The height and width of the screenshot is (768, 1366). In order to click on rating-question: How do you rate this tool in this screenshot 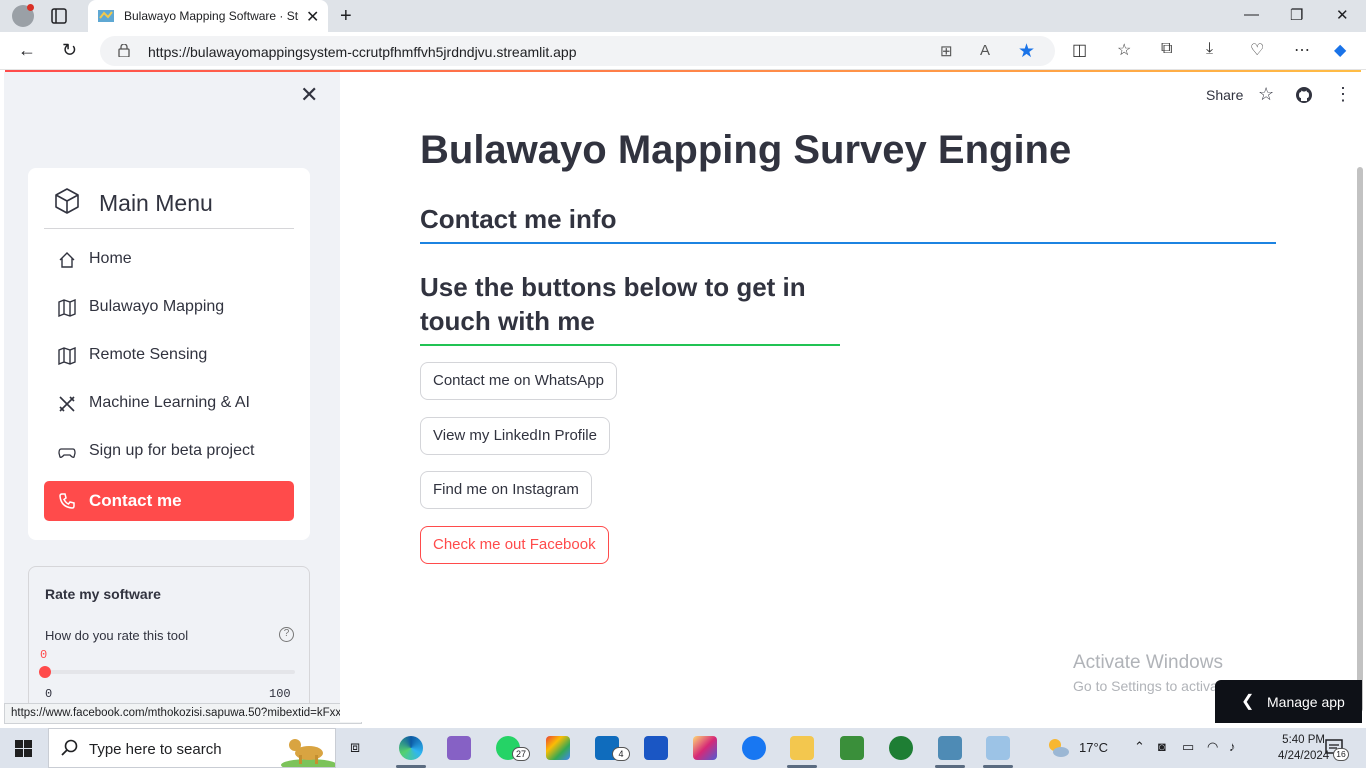, I will do `click(117, 635)`.